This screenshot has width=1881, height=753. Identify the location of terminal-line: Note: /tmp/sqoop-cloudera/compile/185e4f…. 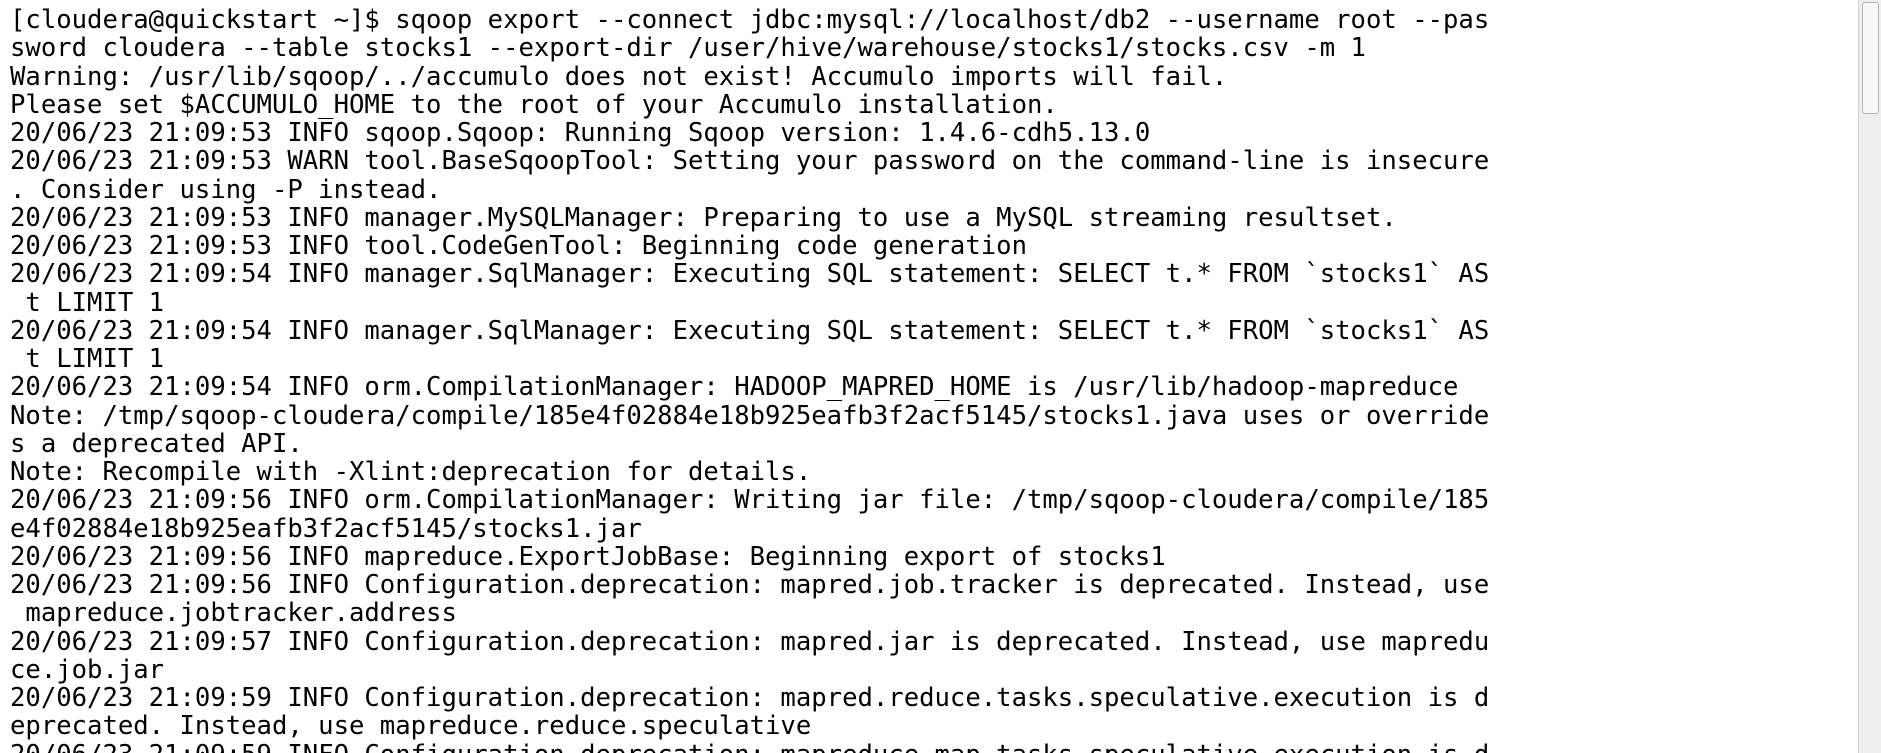
(750, 415).